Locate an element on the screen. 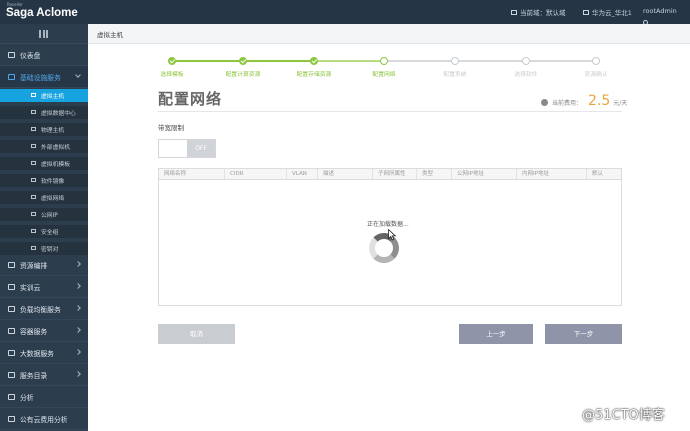 This screenshot has height=431, width=690. divider is located at coordinates (390, 111).